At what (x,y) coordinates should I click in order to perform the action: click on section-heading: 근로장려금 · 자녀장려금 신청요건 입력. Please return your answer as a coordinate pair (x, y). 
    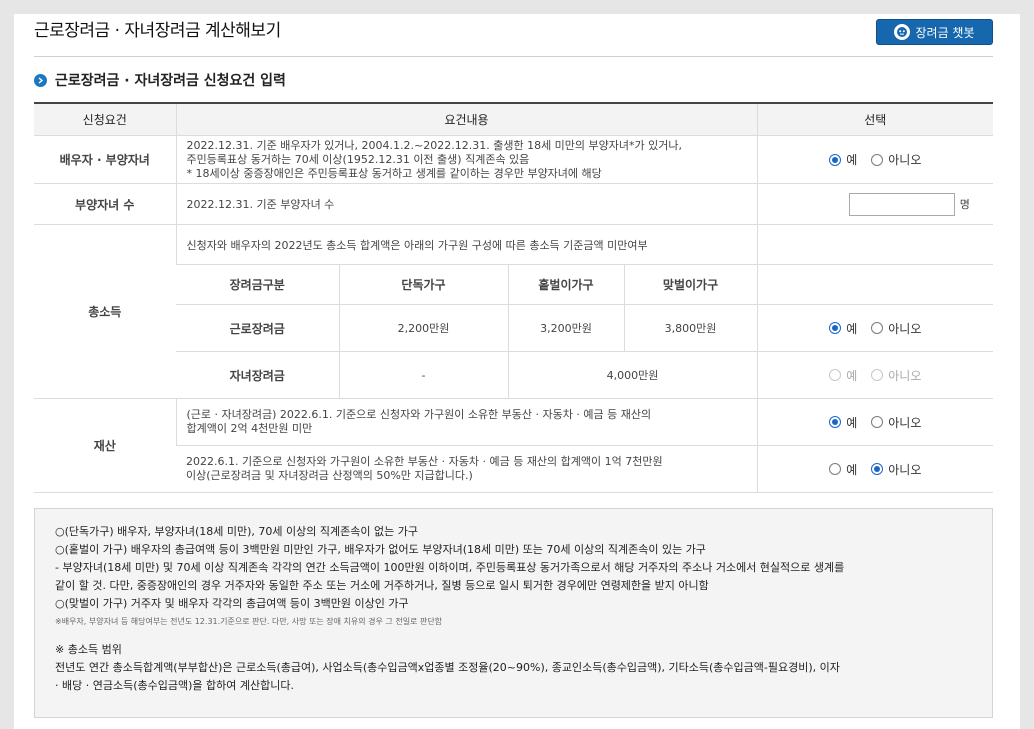
    Looking at the image, I should click on (160, 80).